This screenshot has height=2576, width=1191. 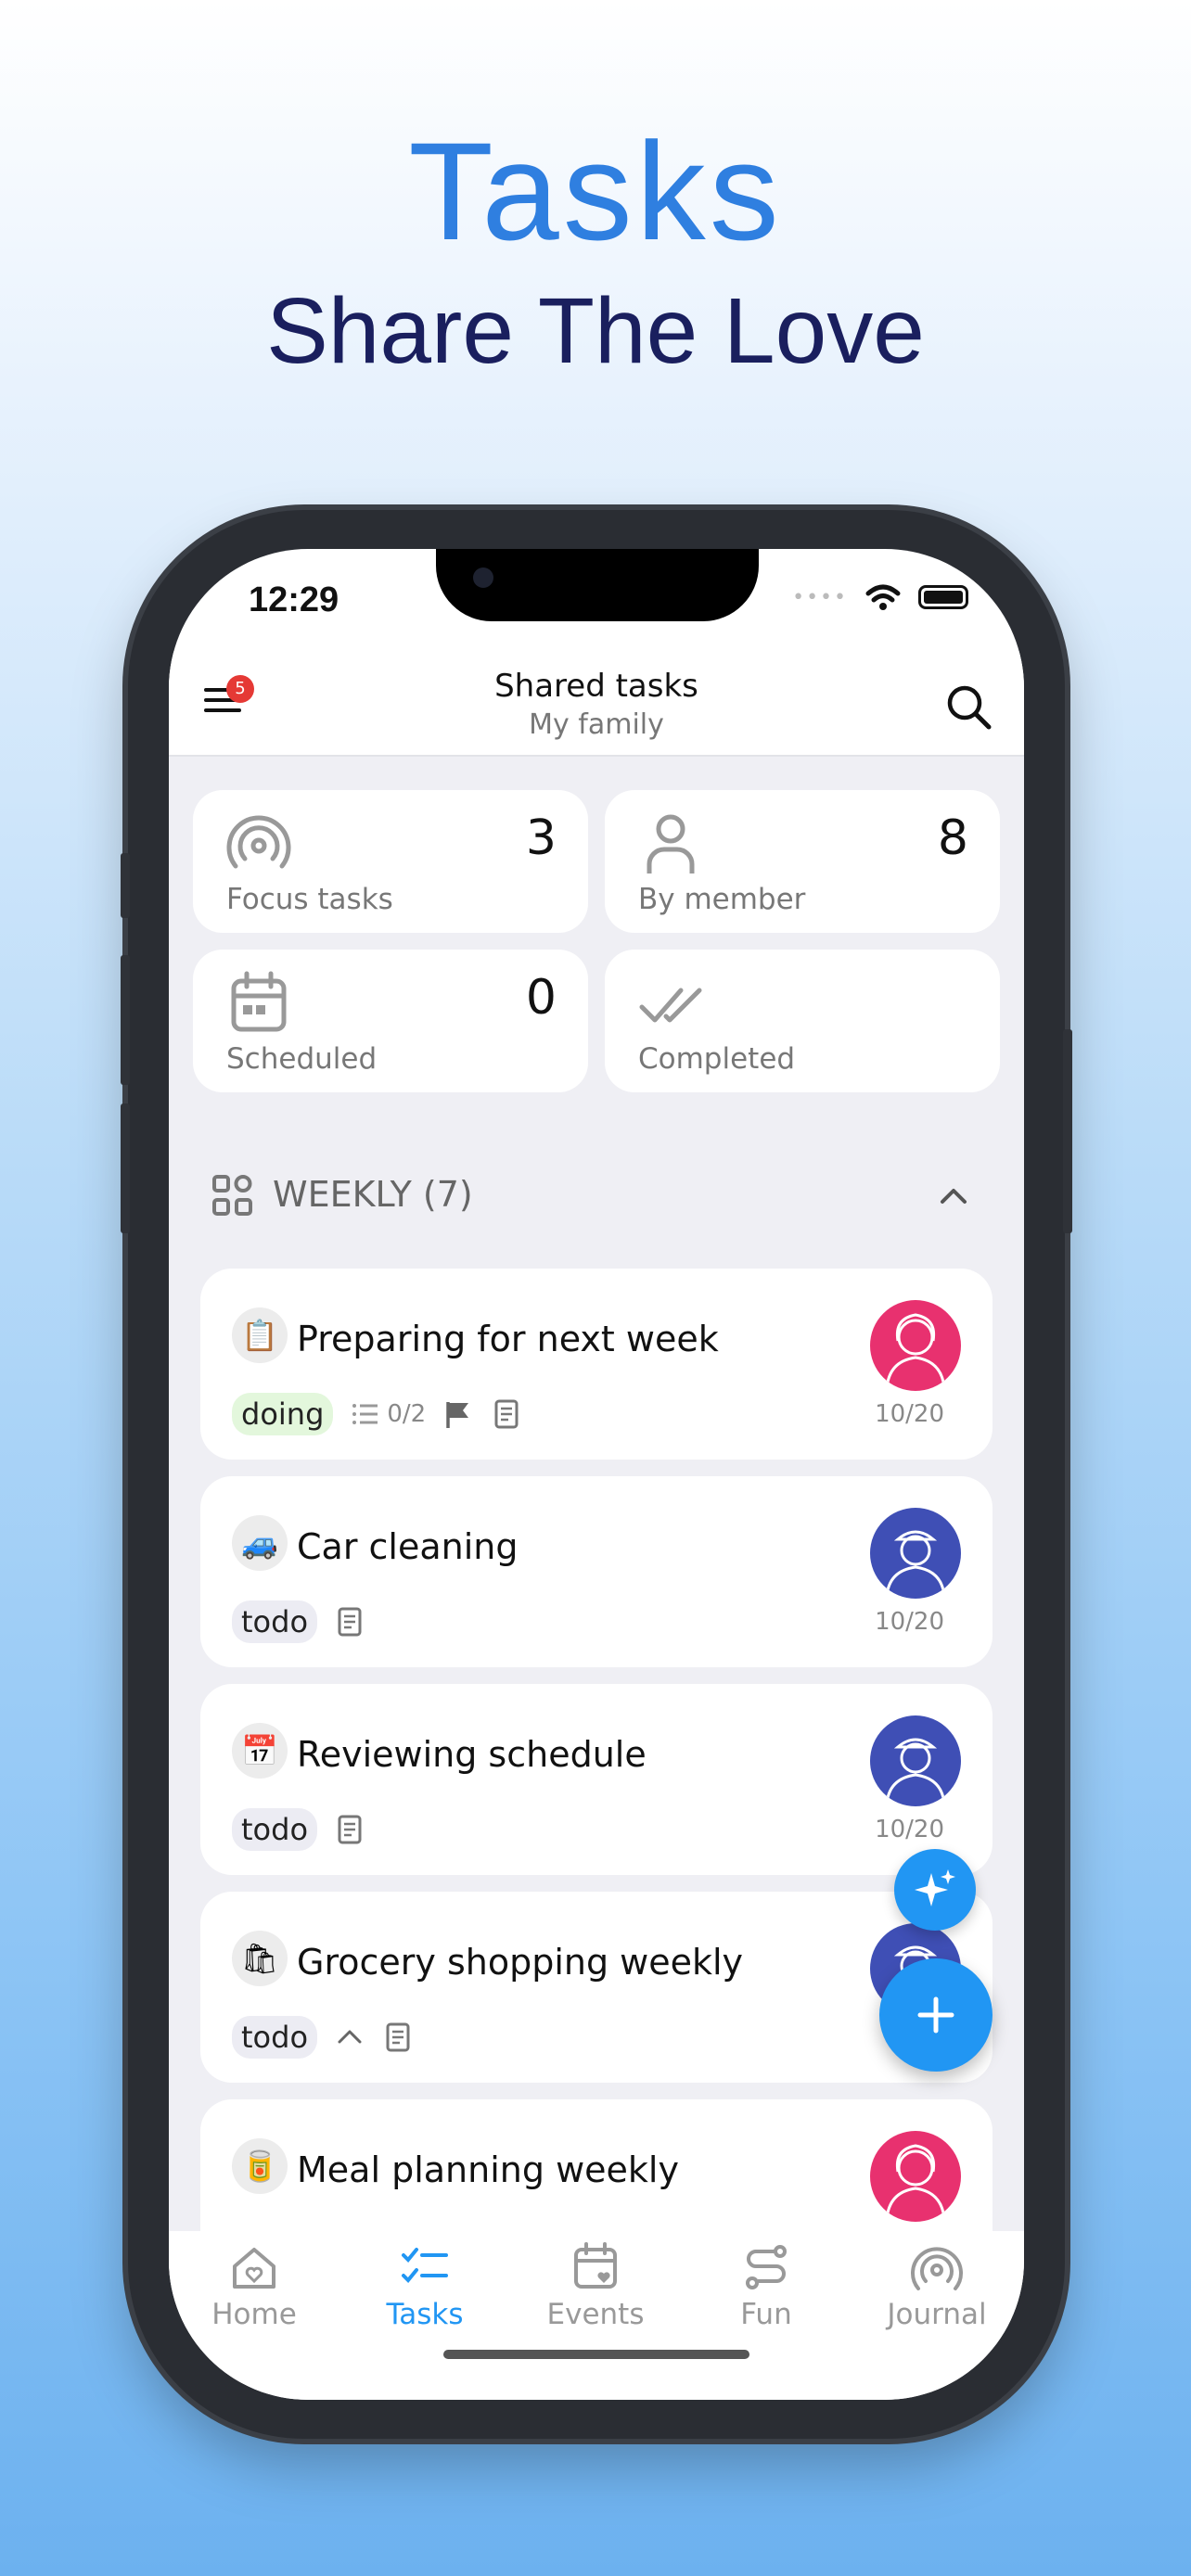 What do you see at coordinates (260, 2166) in the screenshot?
I see `jar-icon: 🥫` at bounding box center [260, 2166].